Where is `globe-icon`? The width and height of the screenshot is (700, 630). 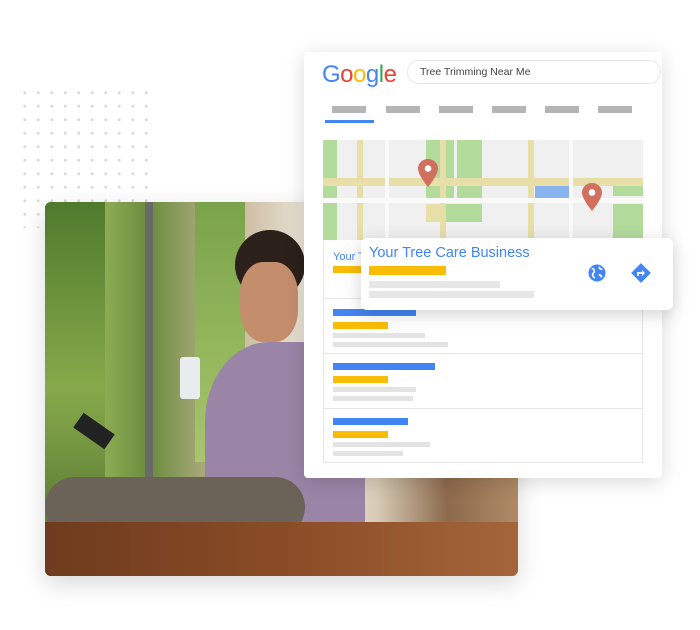 globe-icon is located at coordinates (597, 273).